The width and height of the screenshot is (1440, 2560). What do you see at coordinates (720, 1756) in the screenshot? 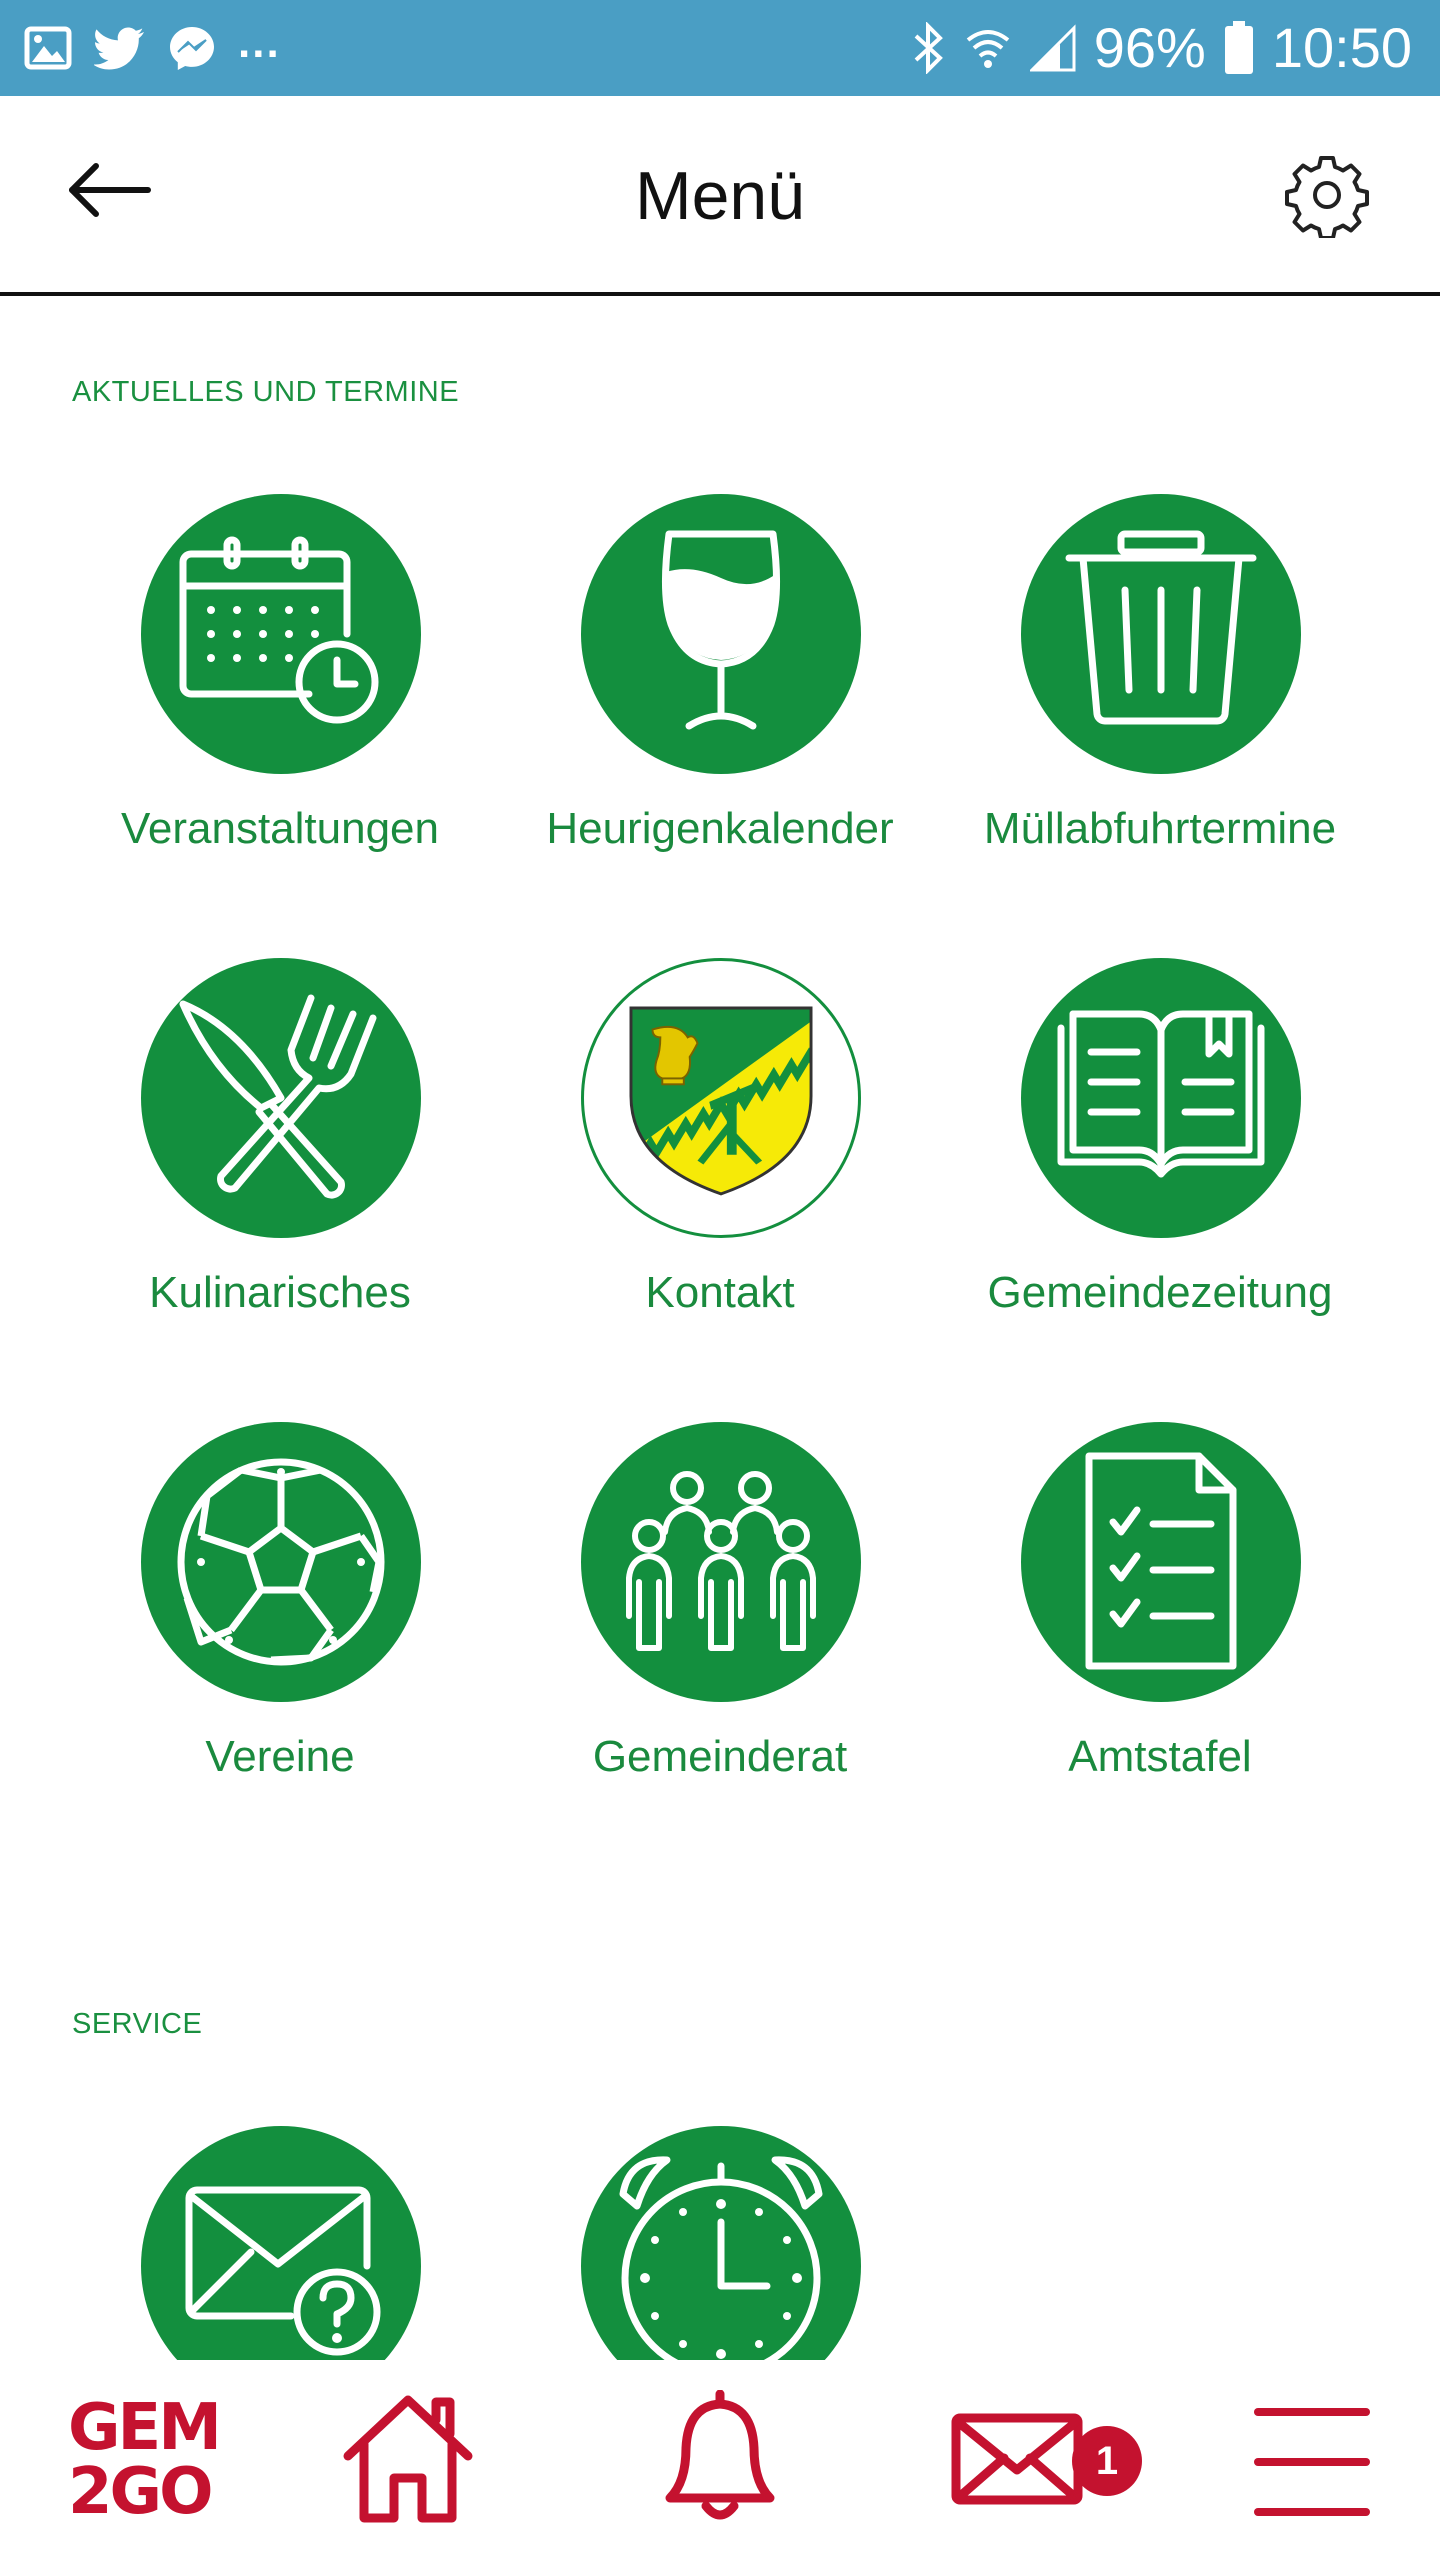
I see `tile-label: Gemeinderat` at bounding box center [720, 1756].